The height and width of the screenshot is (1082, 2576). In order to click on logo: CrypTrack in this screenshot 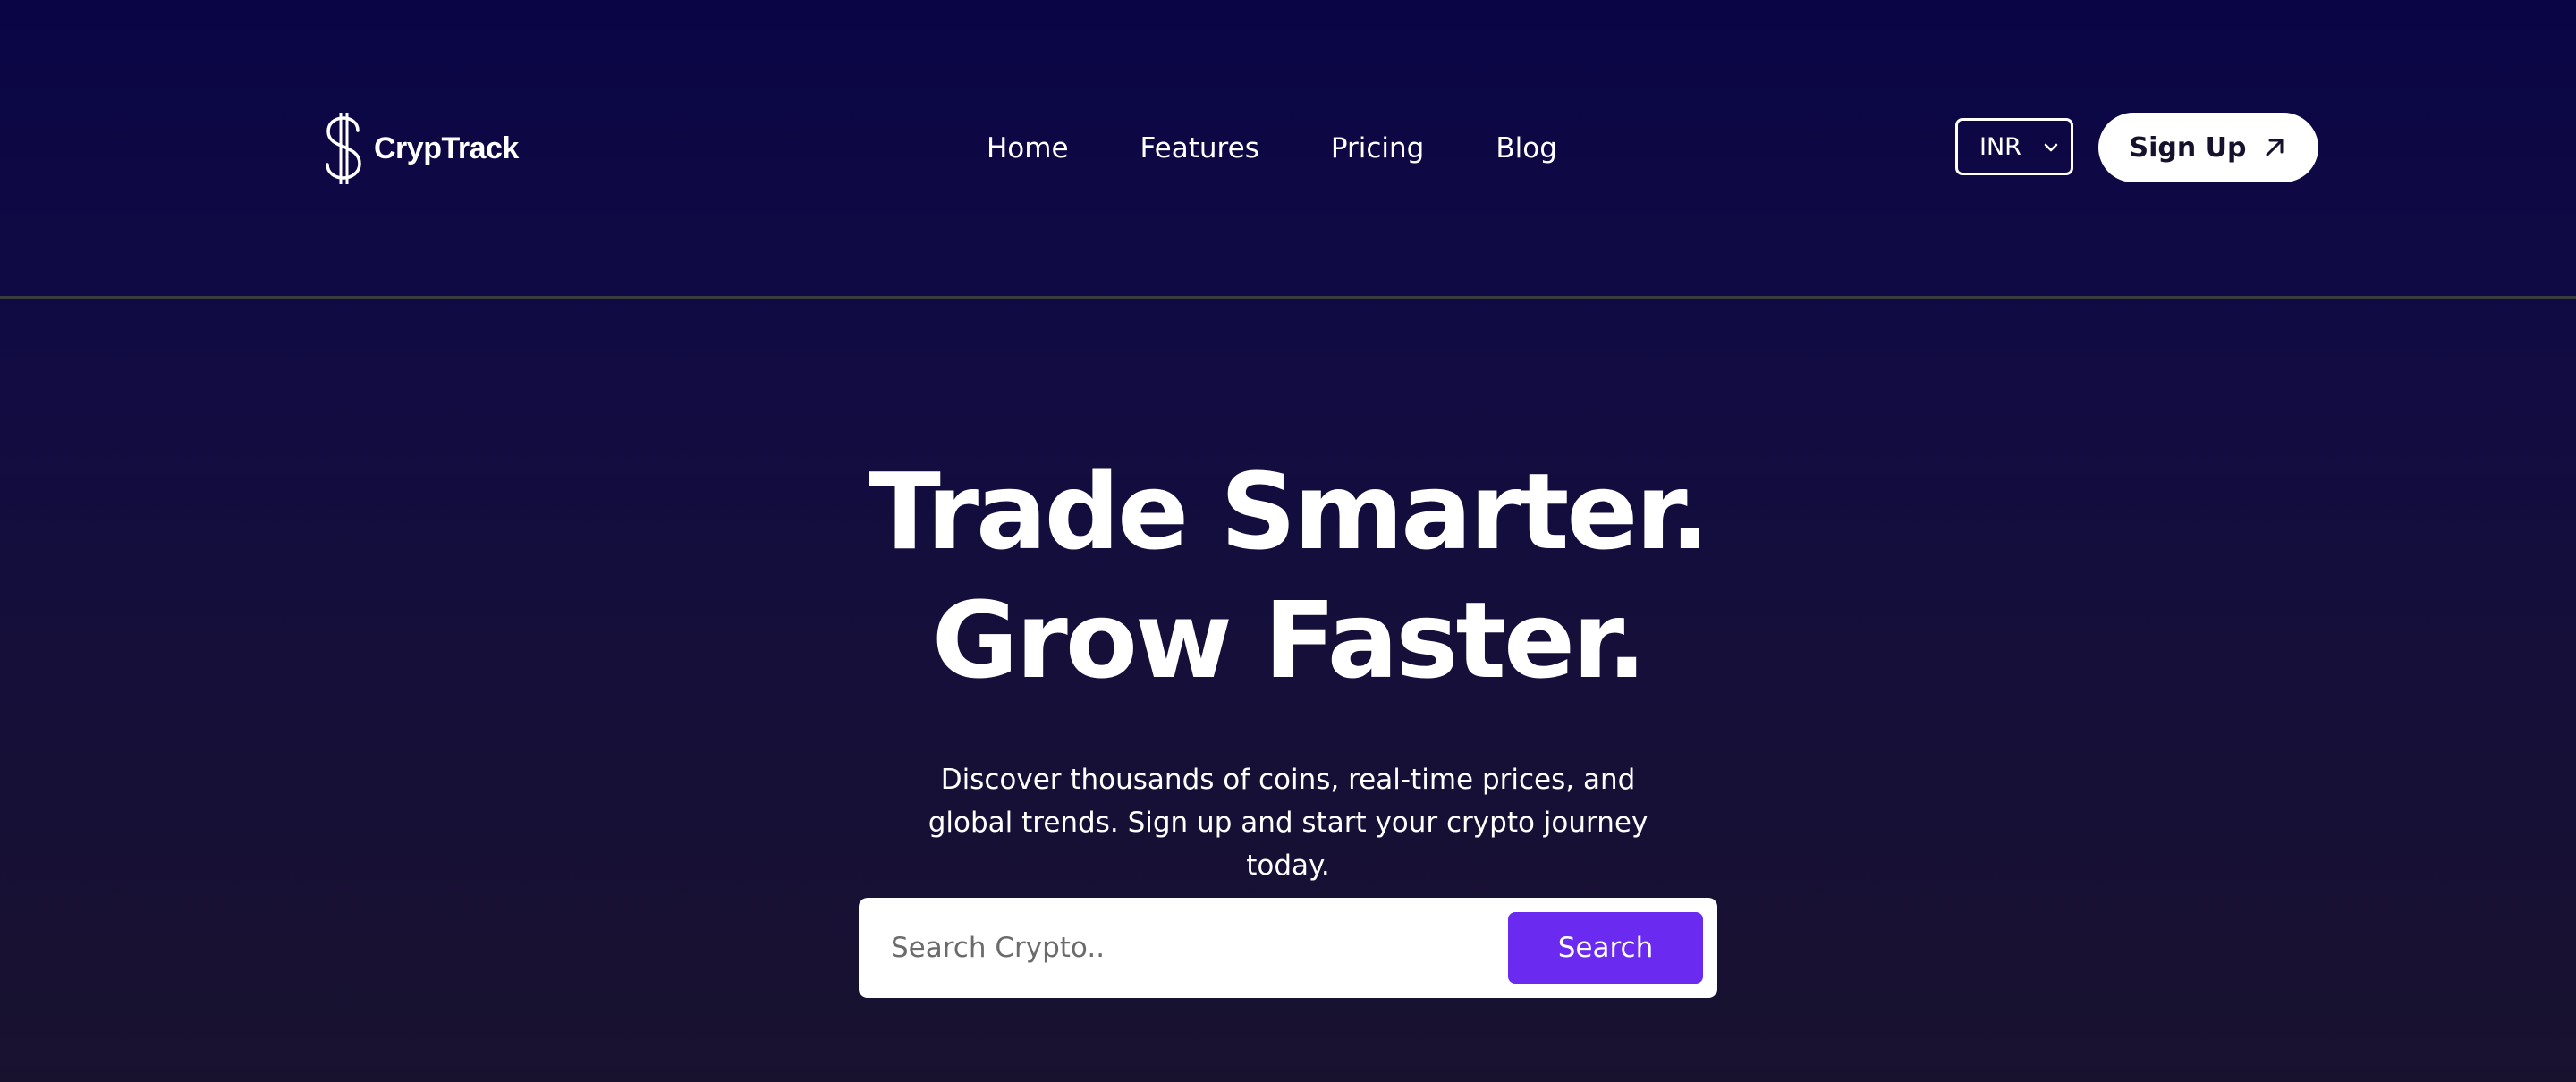, I will do `click(420, 148)`.